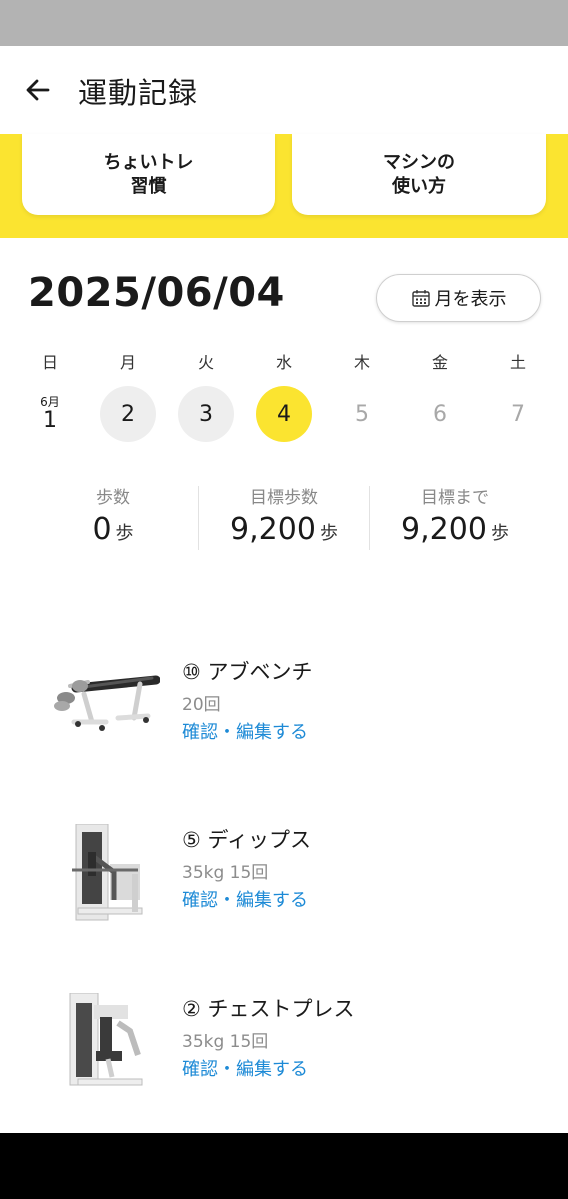 Image resolution: width=568 pixels, height=1199 pixels. I want to click on machine-guide-button: マシンの 使い方, so click(419, 174).